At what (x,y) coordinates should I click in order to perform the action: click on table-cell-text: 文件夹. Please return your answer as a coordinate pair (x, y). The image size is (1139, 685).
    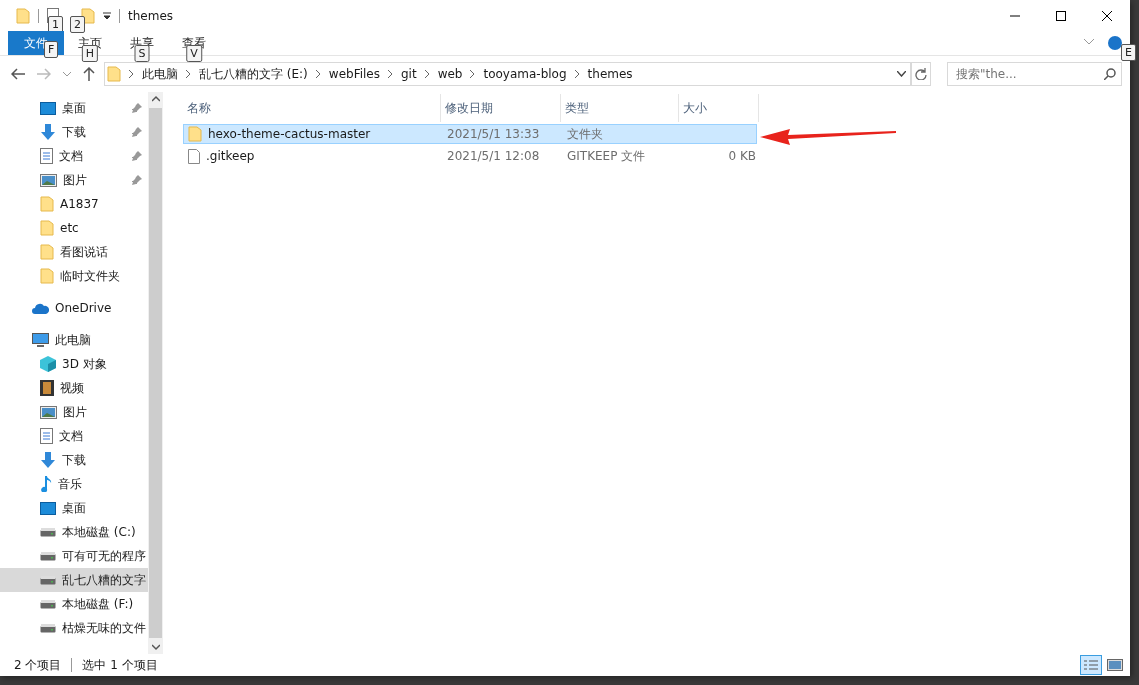
    Looking at the image, I should click on (585, 134).